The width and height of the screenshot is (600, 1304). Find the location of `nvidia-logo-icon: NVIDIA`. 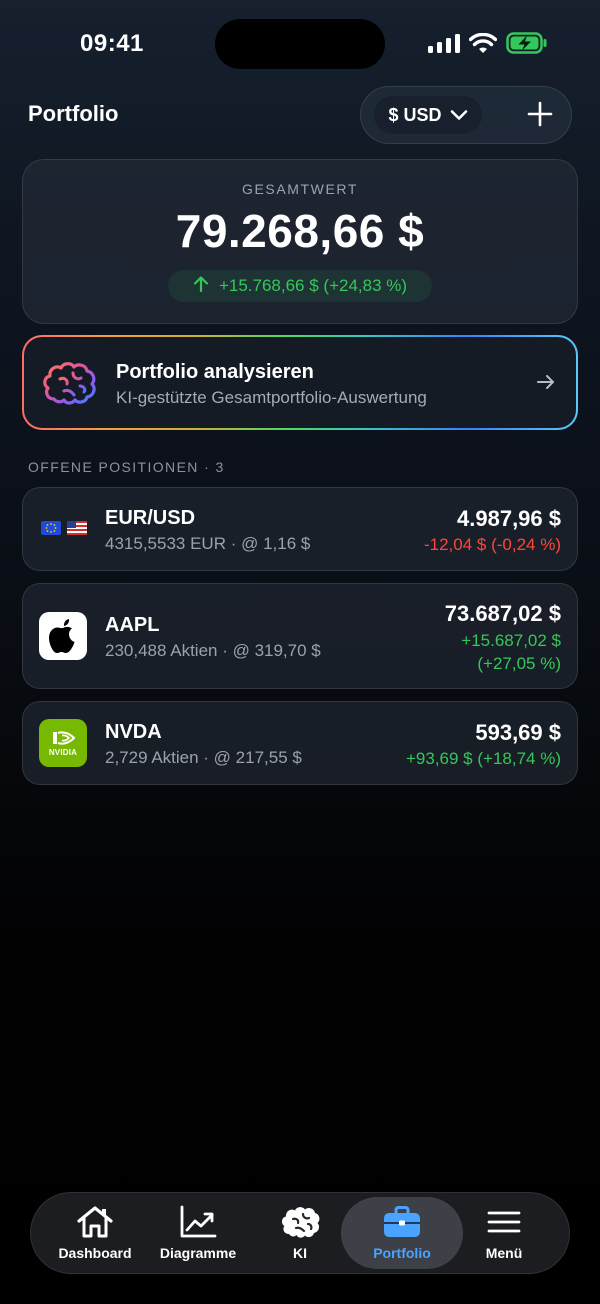

nvidia-logo-icon: NVIDIA is located at coordinates (63, 743).